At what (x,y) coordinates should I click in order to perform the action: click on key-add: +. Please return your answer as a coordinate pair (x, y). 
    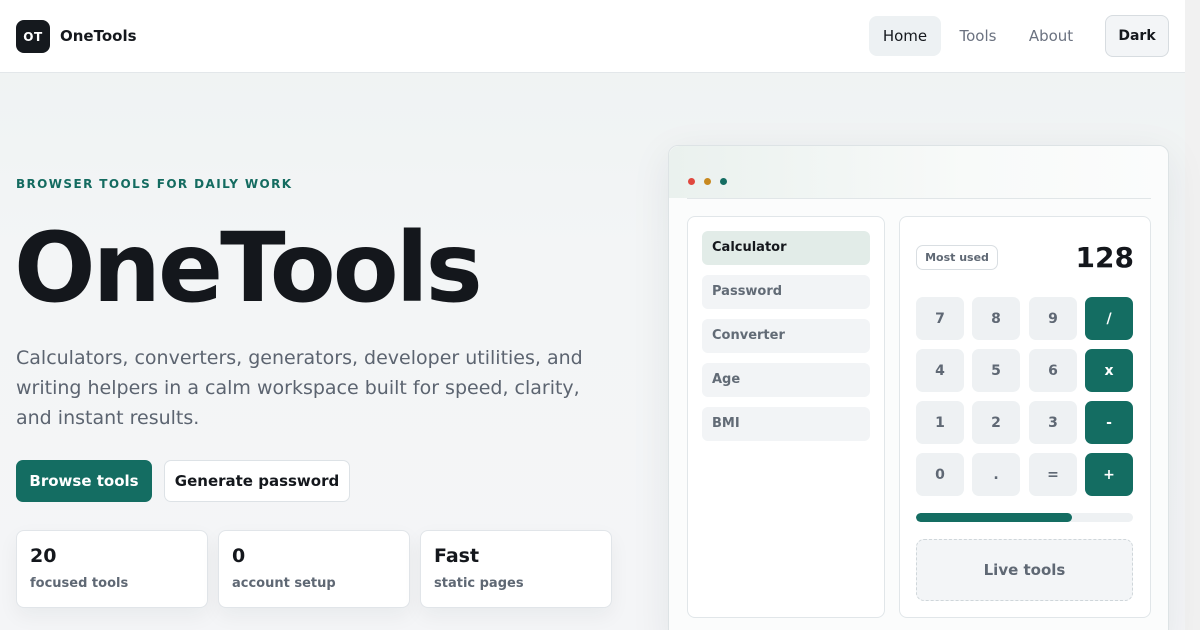
    Looking at the image, I should click on (1109, 474).